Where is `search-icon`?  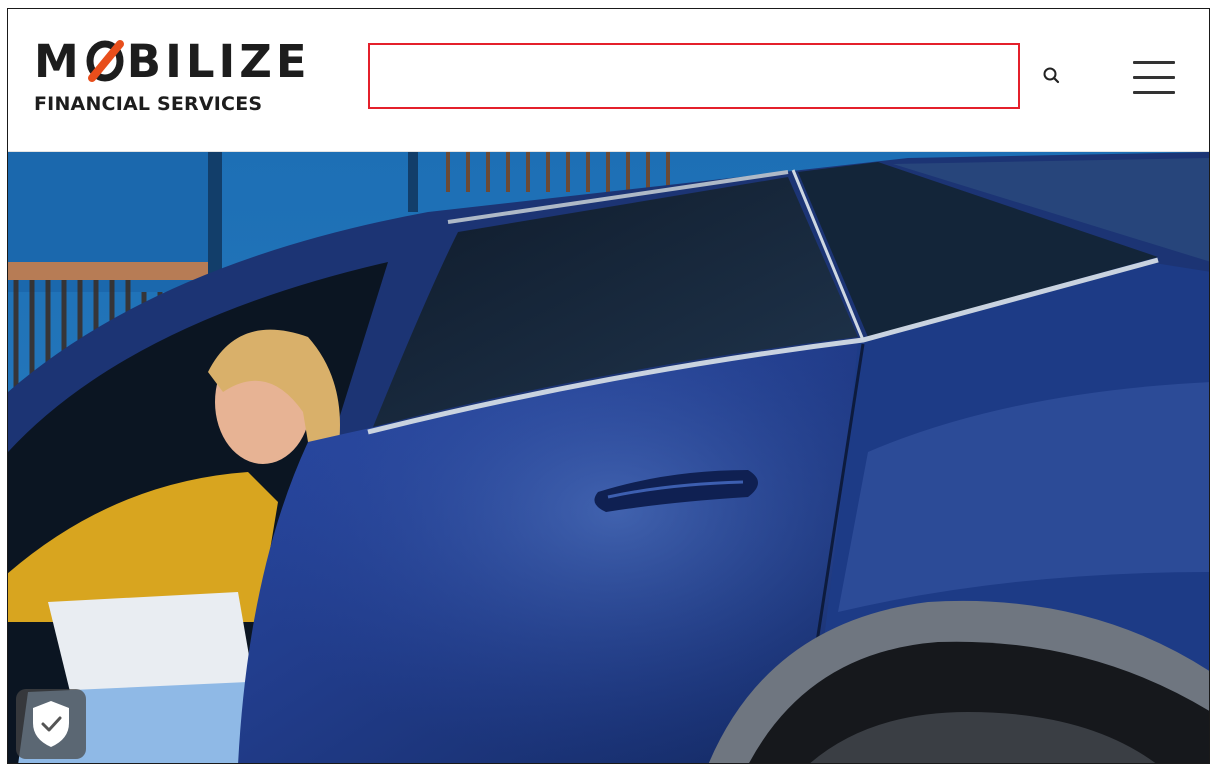 search-icon is located at coordinates (1052, 76).